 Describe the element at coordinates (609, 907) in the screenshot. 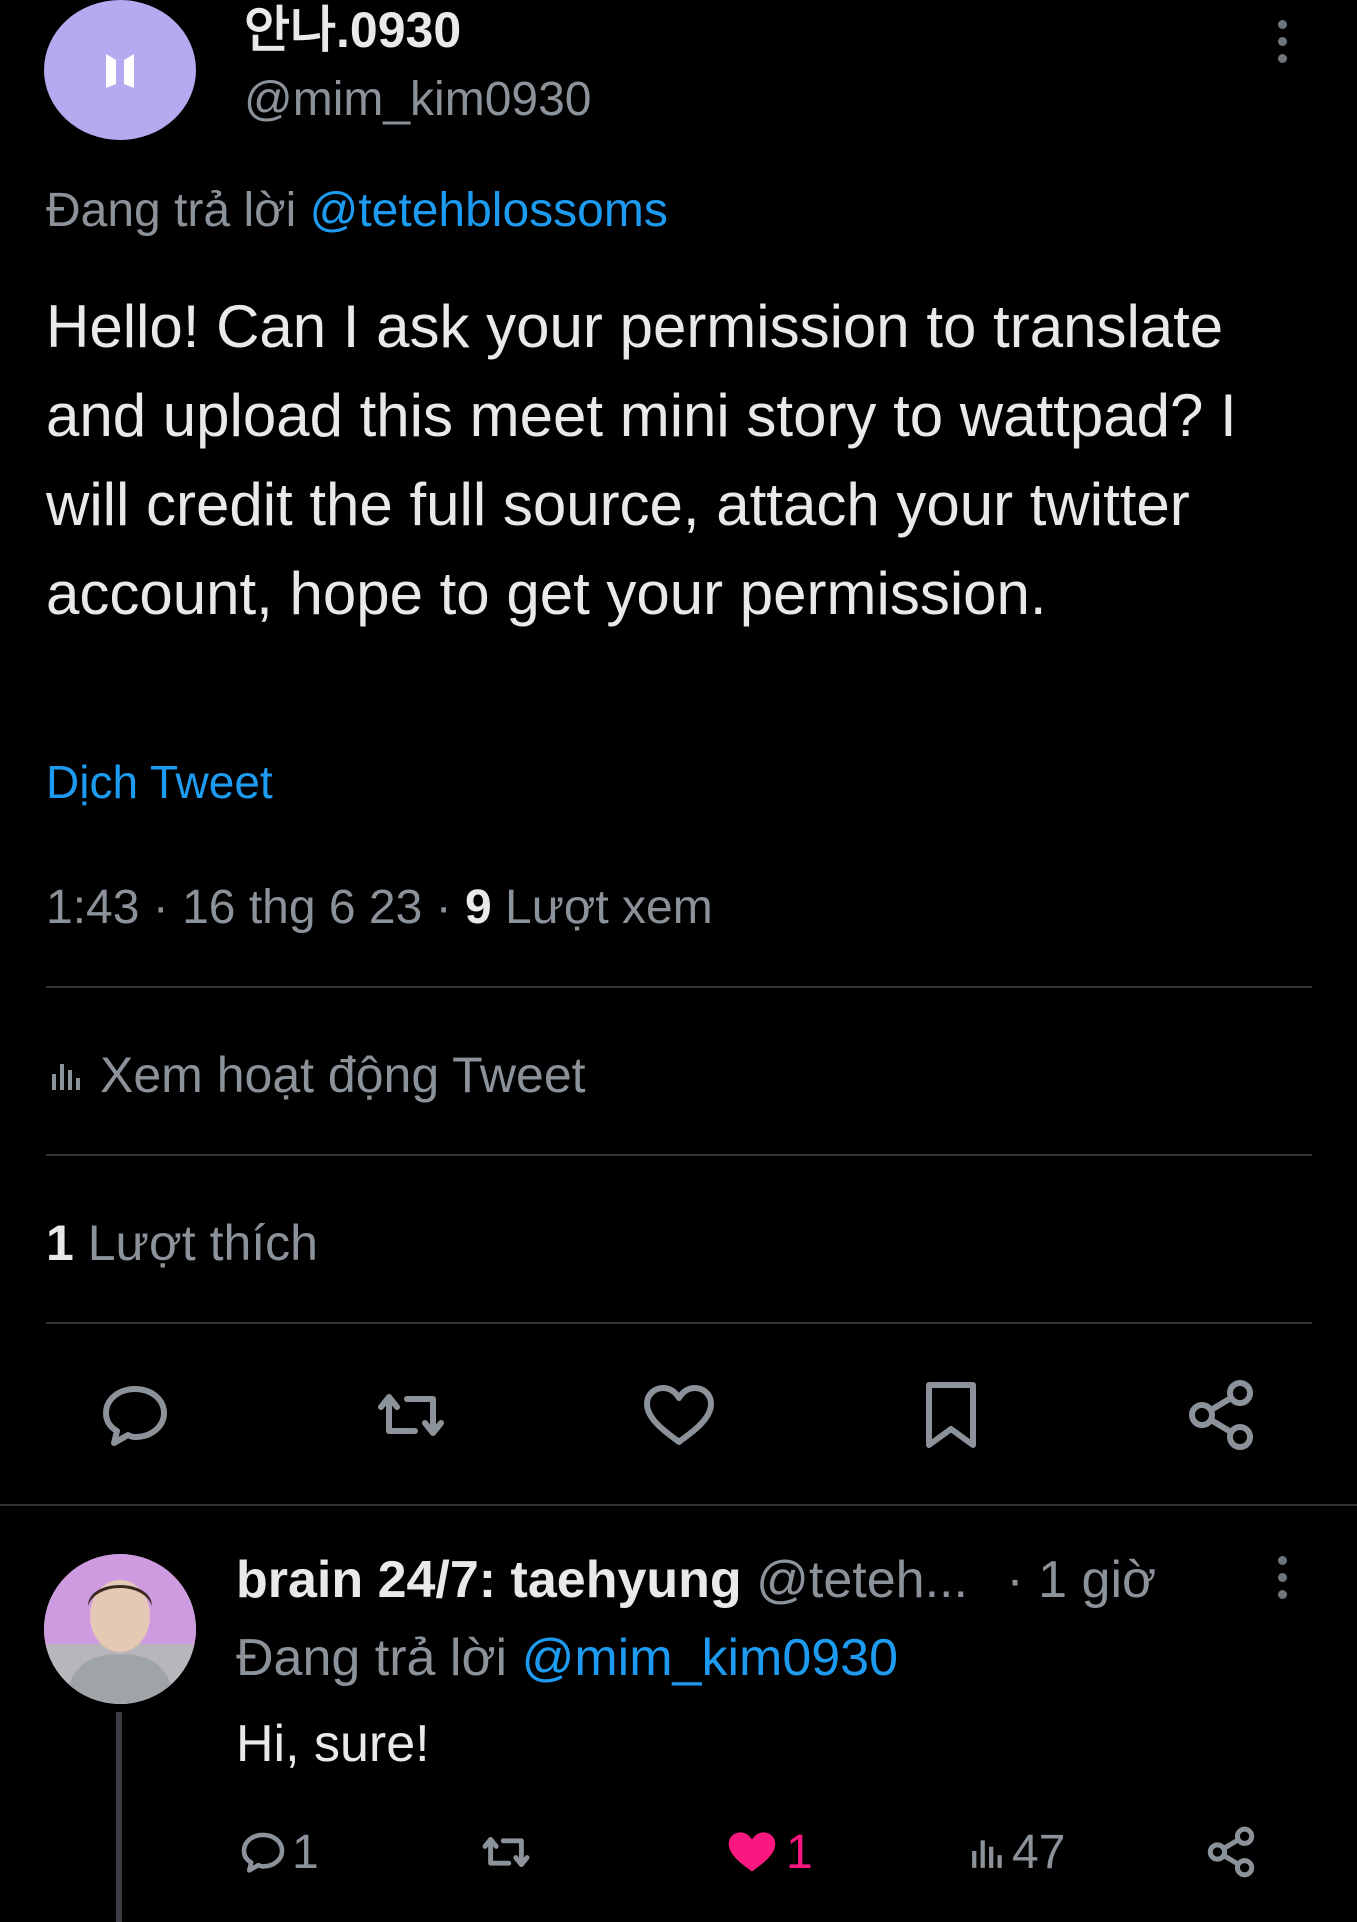

I see `views-label: Lượt xem` at that location.